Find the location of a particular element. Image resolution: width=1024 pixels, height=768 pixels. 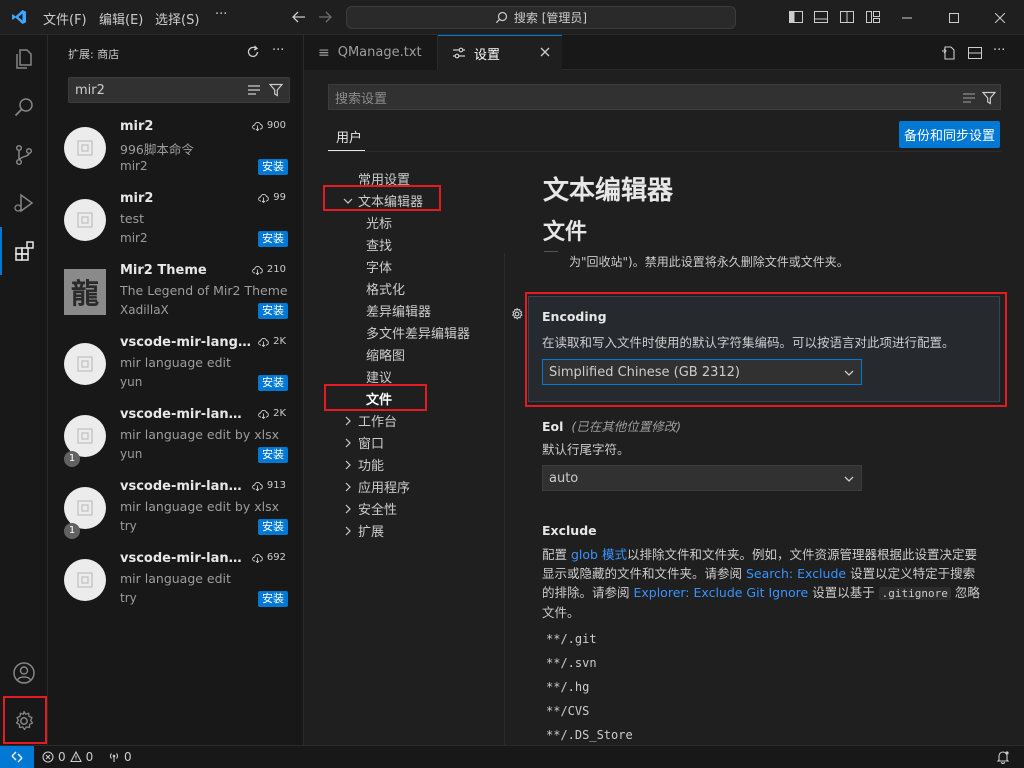

problems-indicator: 0 0 is located at coordinates (67, 757).